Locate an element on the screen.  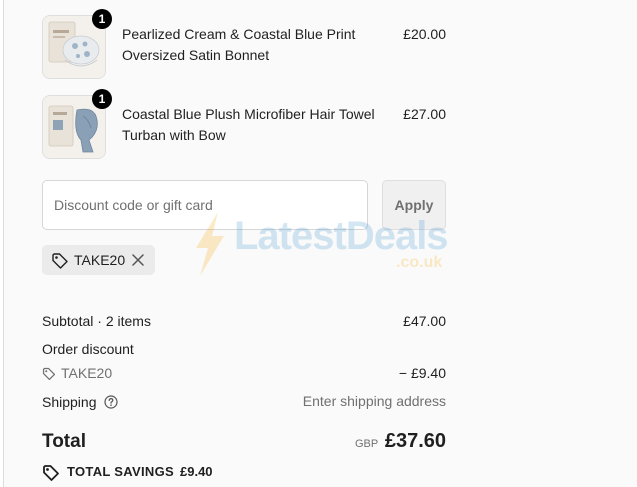
order-discount-code: TAKE20 is located at coordinates (87, 373).